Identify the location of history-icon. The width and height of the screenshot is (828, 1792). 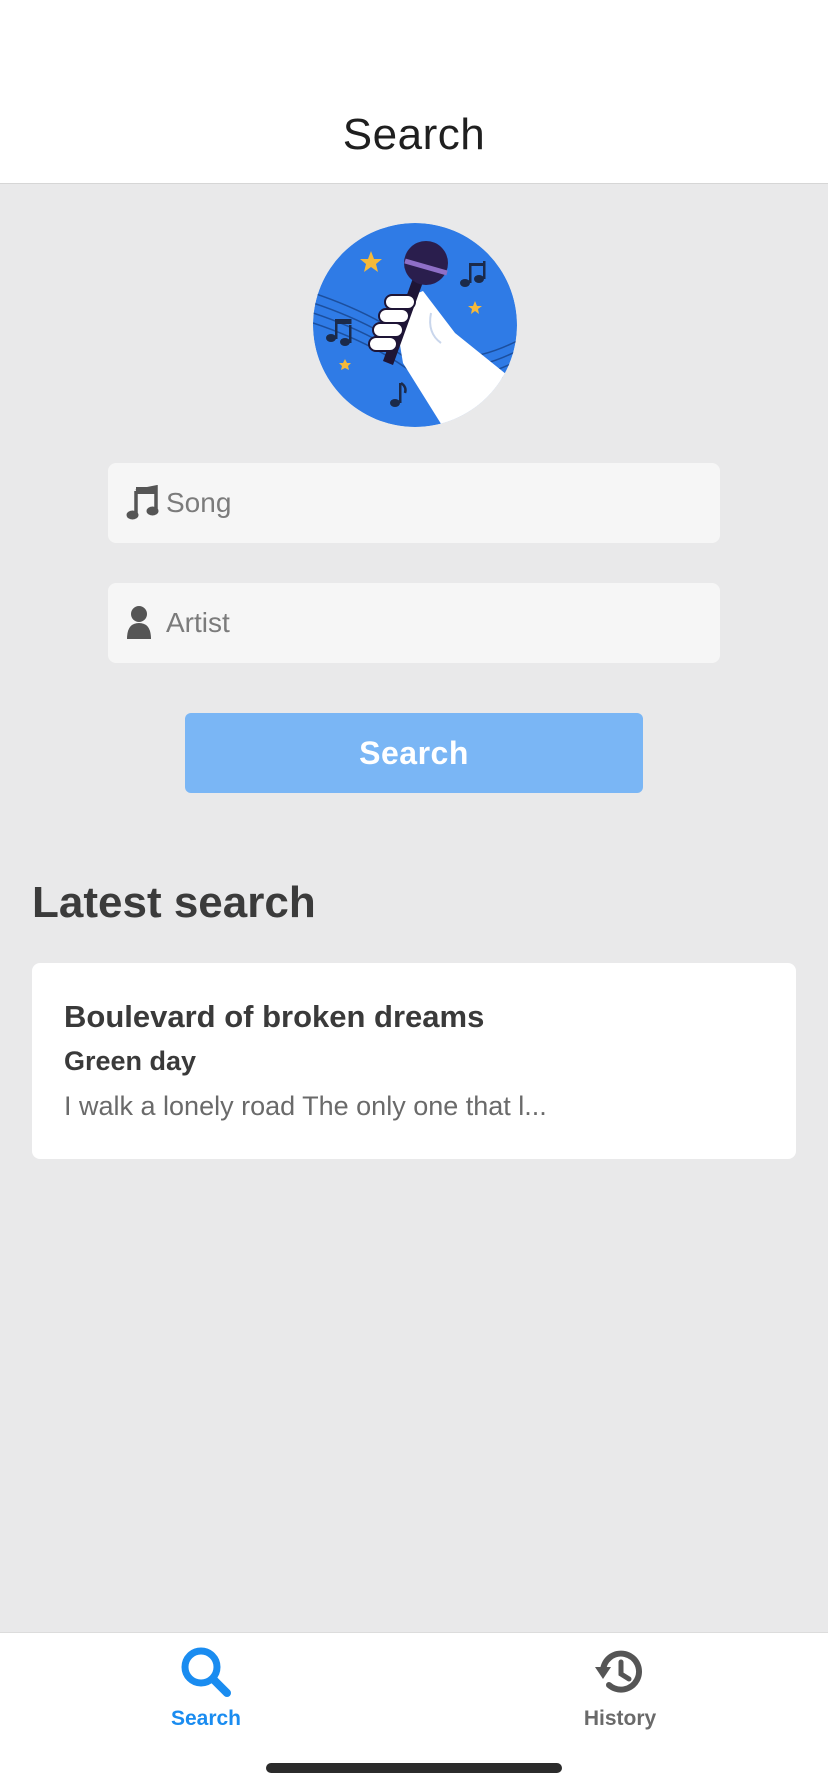
(620, 1672).